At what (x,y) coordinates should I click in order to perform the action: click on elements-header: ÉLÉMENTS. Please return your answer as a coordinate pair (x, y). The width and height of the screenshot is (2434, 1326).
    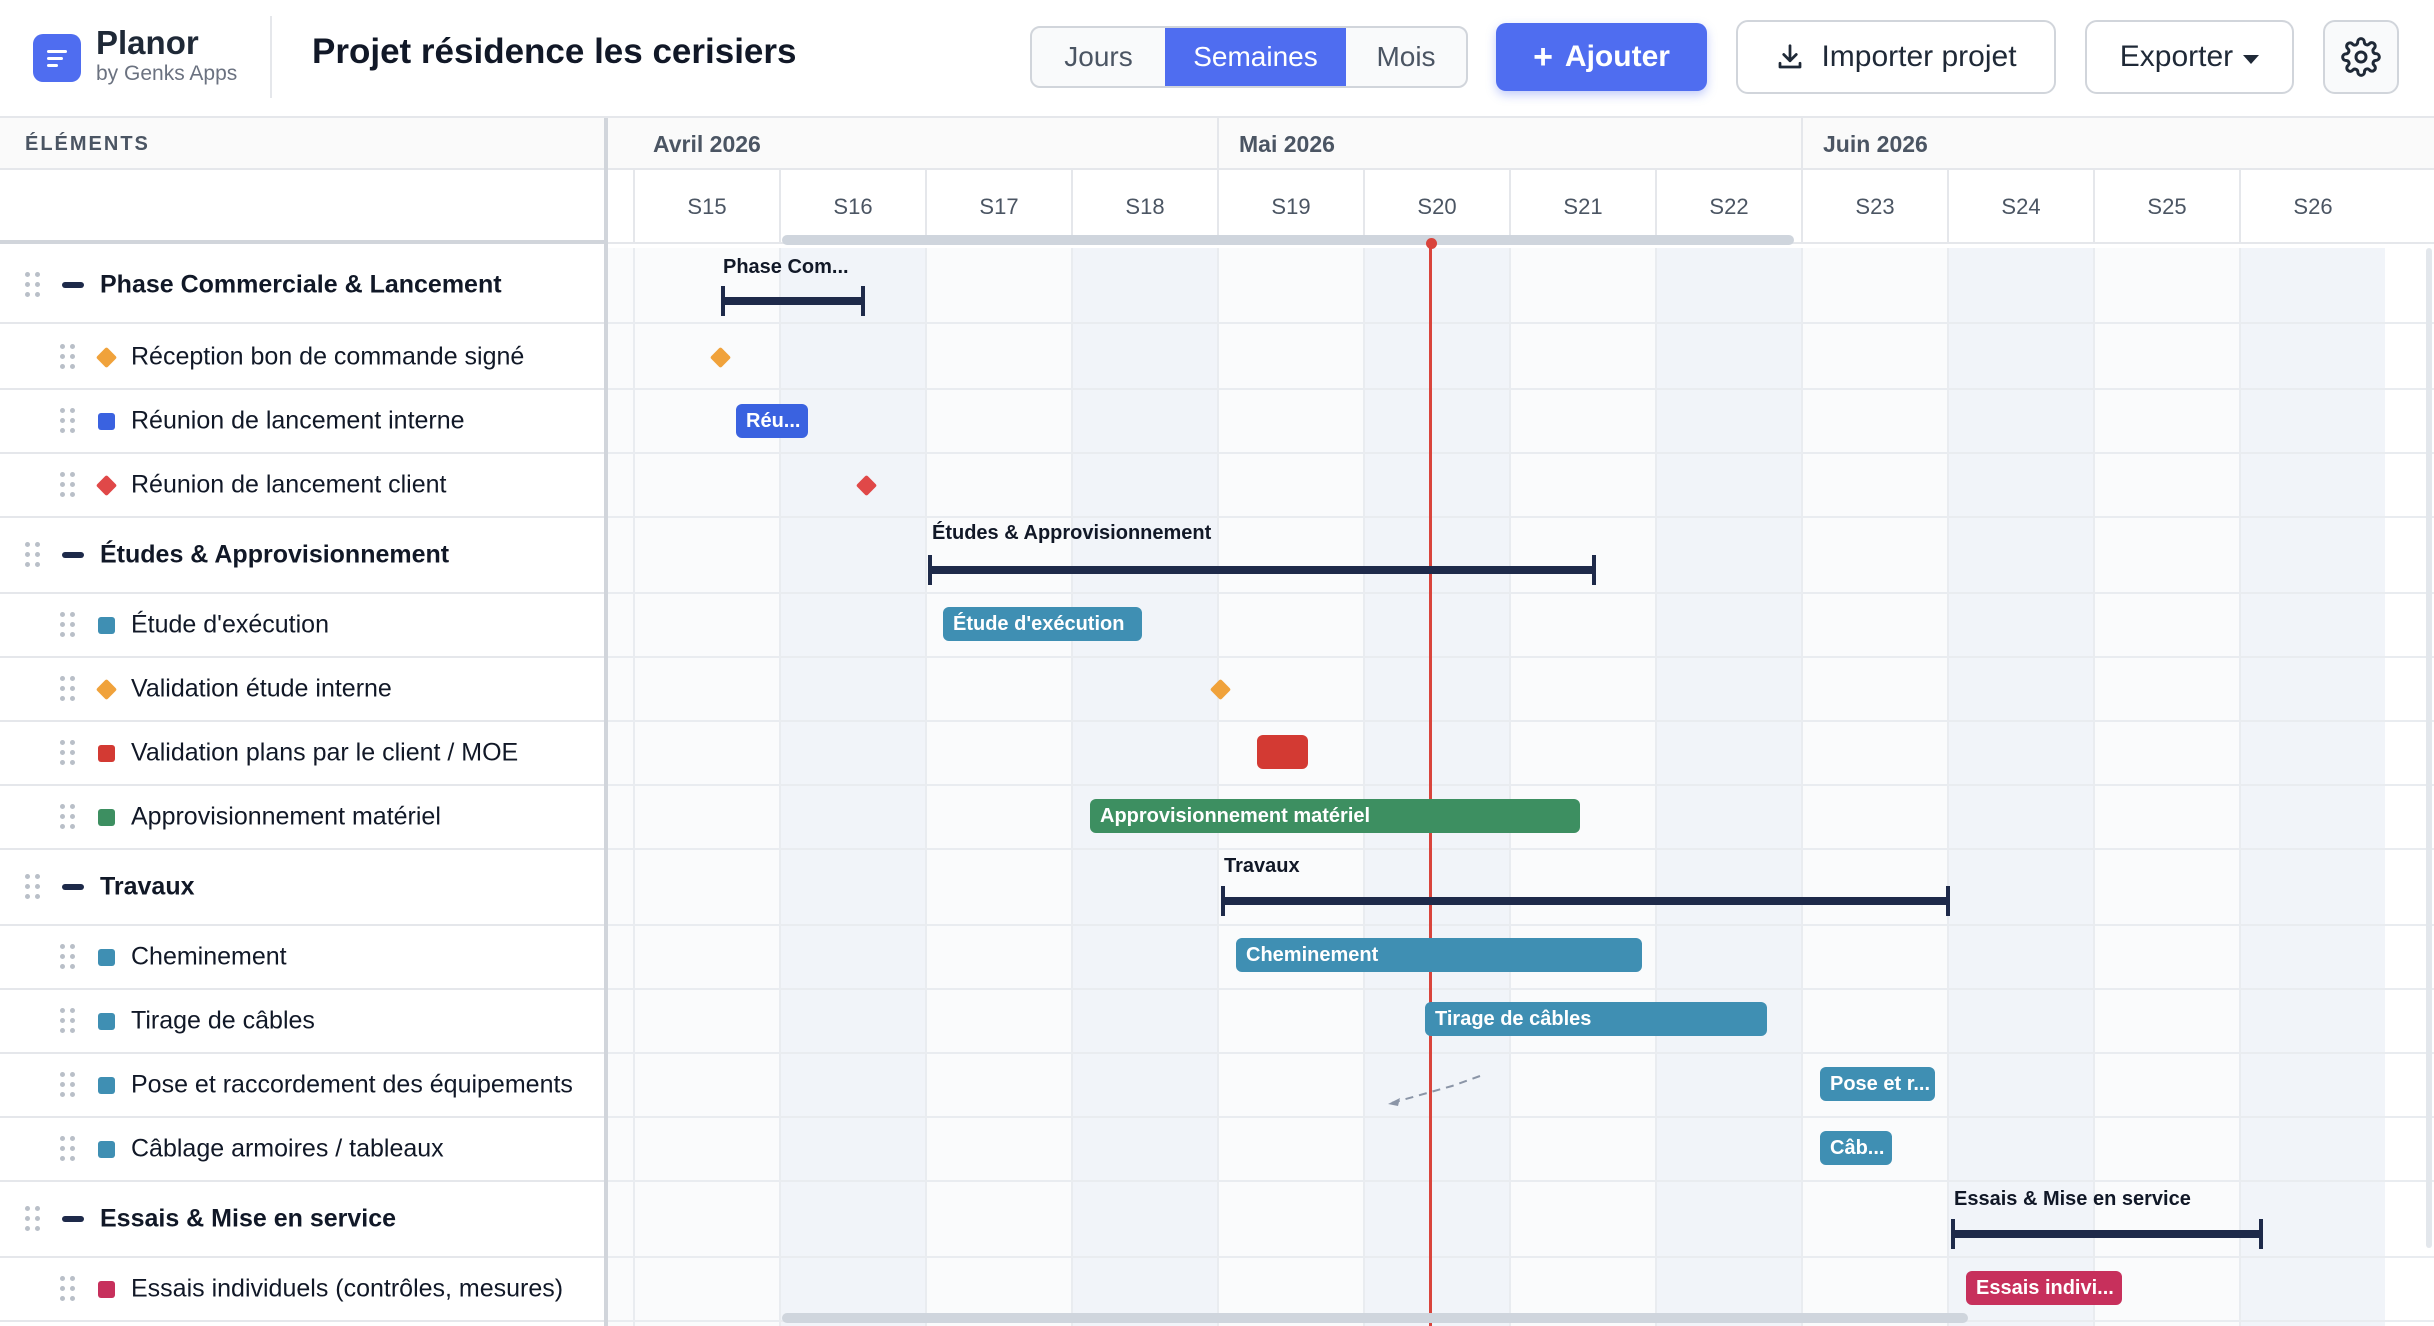
    Looking at the image, I should click on (302, 144).